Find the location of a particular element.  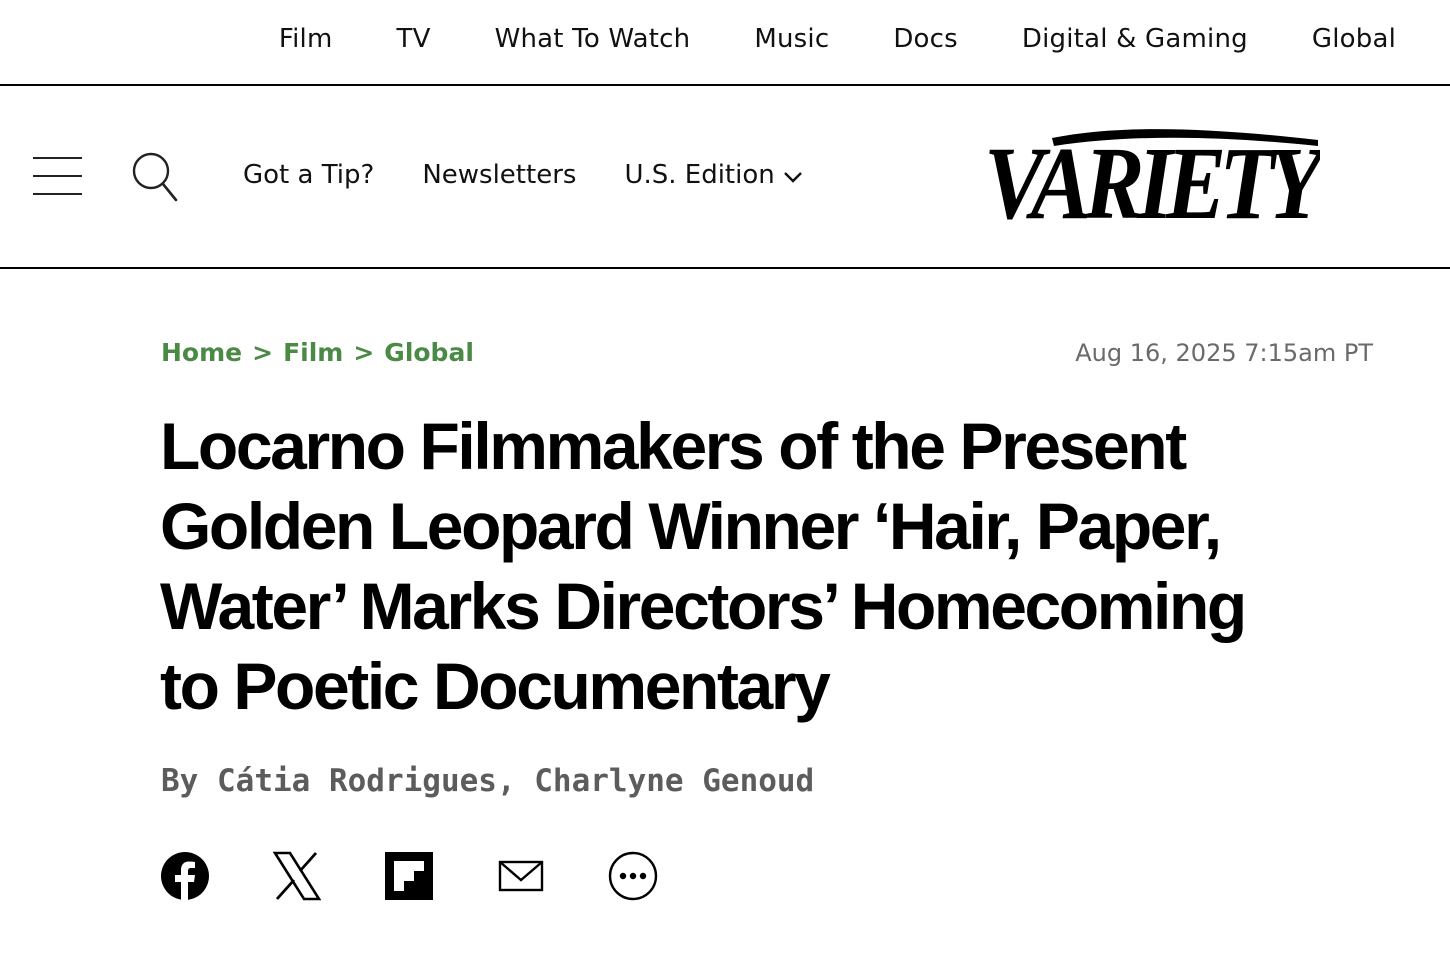

nav-item-tv: TV is located at coordinates (414, 39).